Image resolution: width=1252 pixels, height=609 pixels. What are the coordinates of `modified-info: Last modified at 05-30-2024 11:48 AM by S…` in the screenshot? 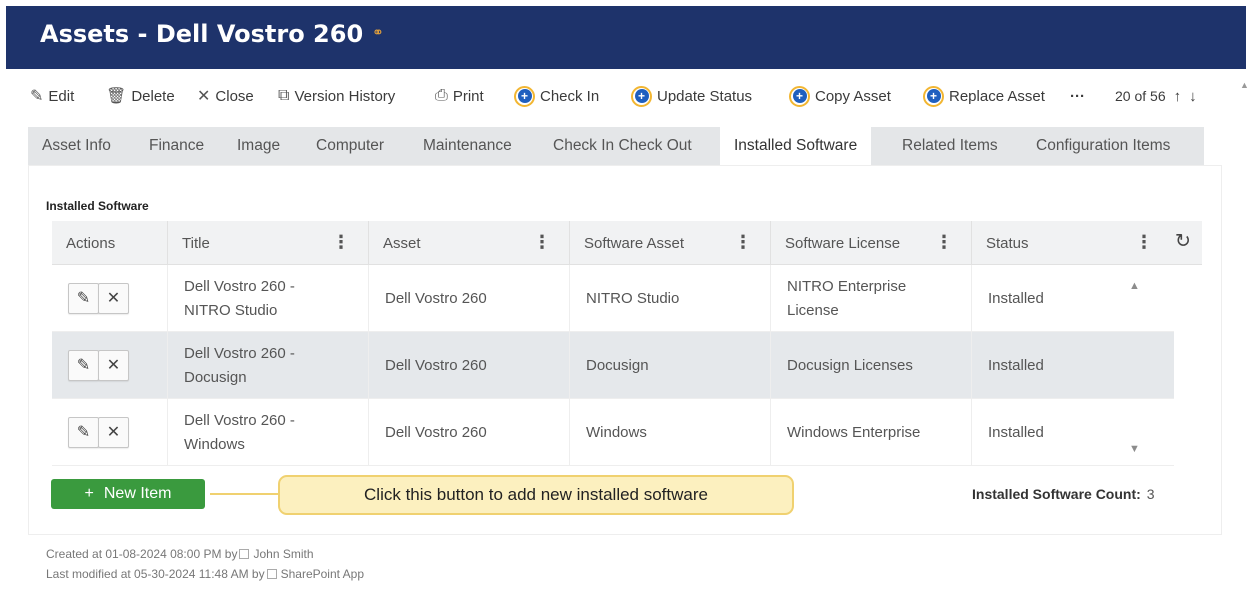 It's located at (205, 574).